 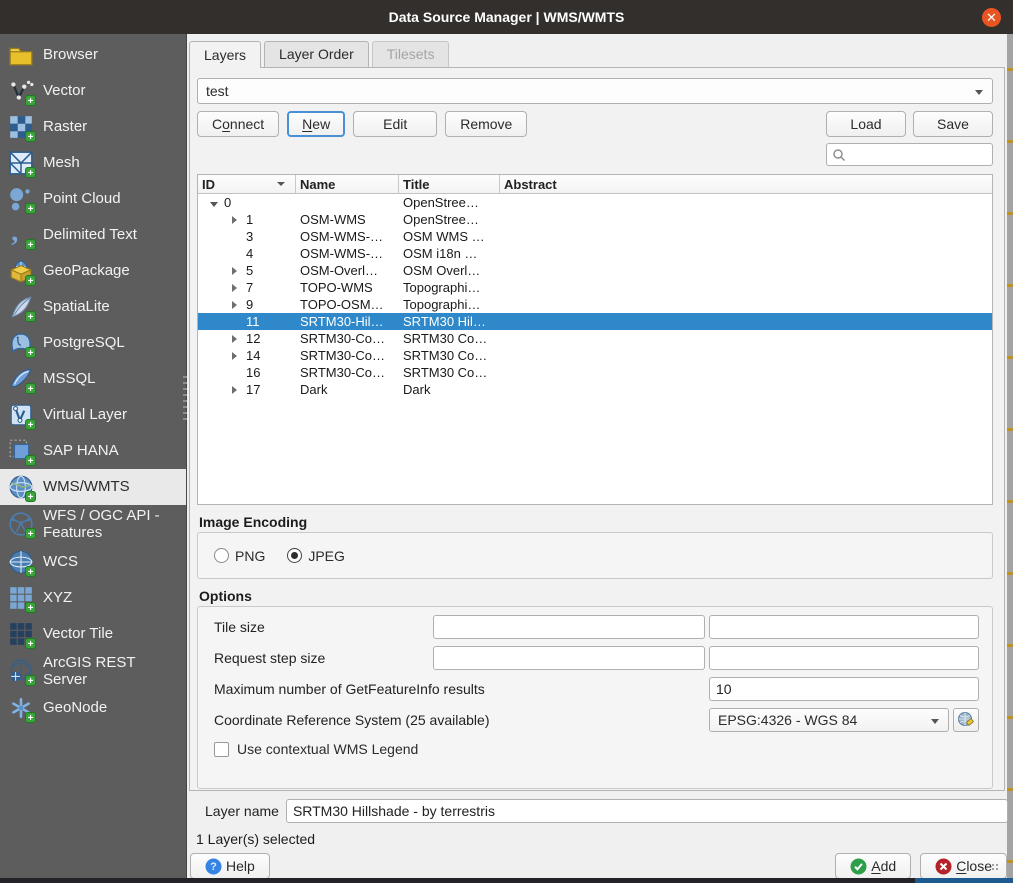 What do you see at coordinates (22, 92) in the screenshot?
I see `vector-icon: +` at bounding box center [22, 92].